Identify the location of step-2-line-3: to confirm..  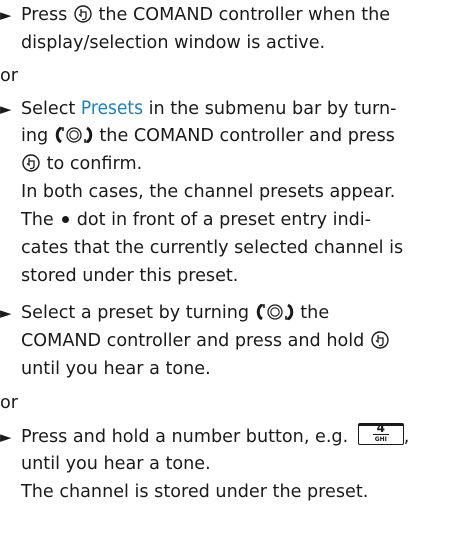
(81, 165).